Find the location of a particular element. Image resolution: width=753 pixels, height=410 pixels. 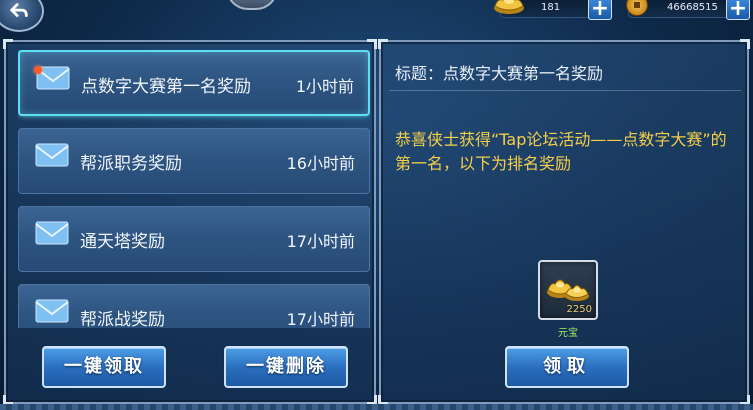

reward-name: 元宝 is located at coordinates (568, 333).